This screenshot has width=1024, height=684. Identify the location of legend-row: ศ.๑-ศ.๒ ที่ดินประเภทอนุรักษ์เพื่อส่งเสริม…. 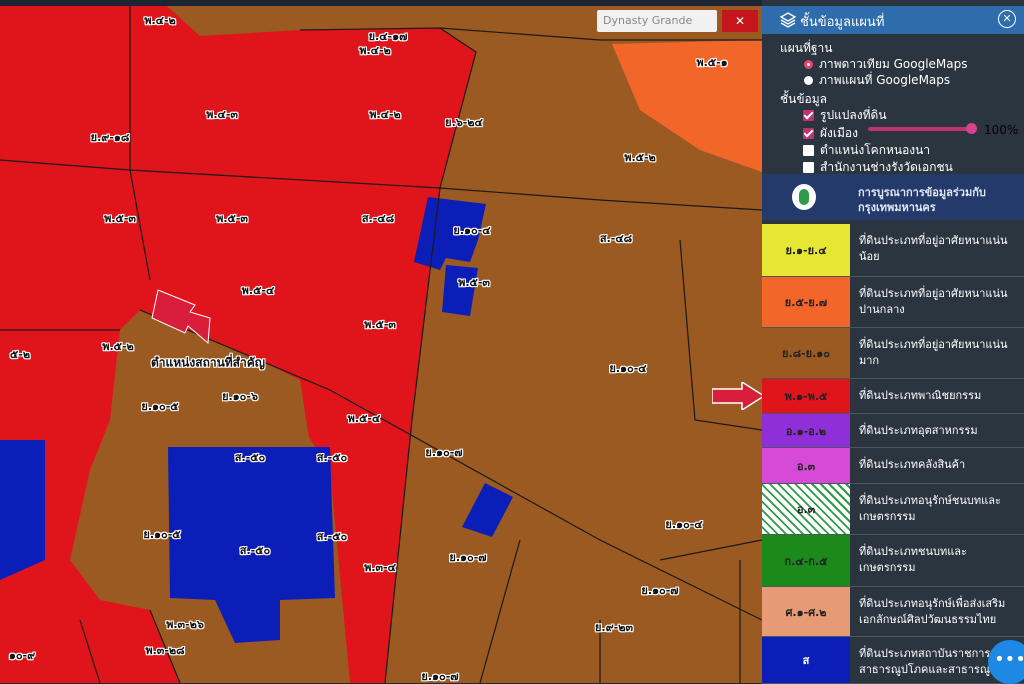
(893, 612).